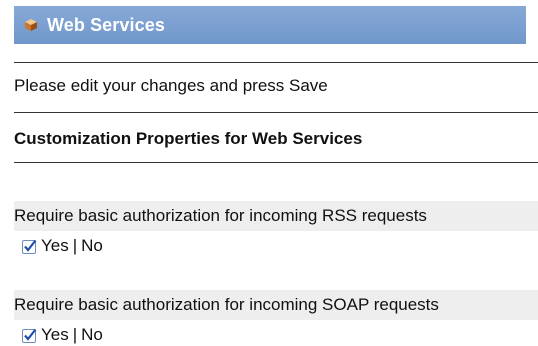  What do you see at coordinates (270, 25) in the screenshot?
I see `section-header-bar: Web Services` at bounding box center [270, 25].